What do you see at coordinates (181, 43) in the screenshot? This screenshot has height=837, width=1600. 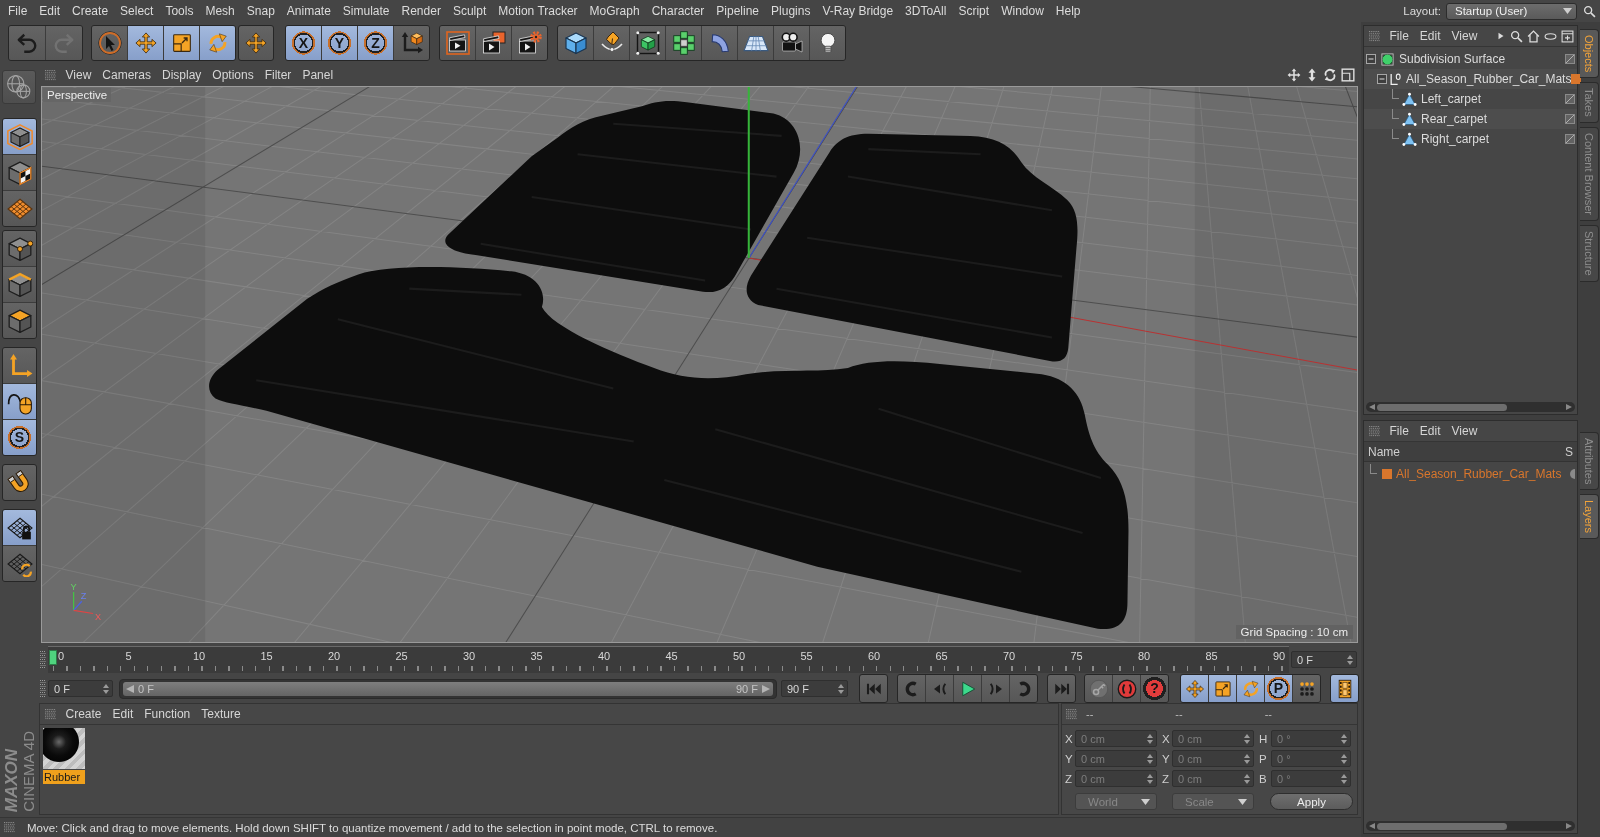 I see `scale-tool-button` at bounding box center [181, 43].